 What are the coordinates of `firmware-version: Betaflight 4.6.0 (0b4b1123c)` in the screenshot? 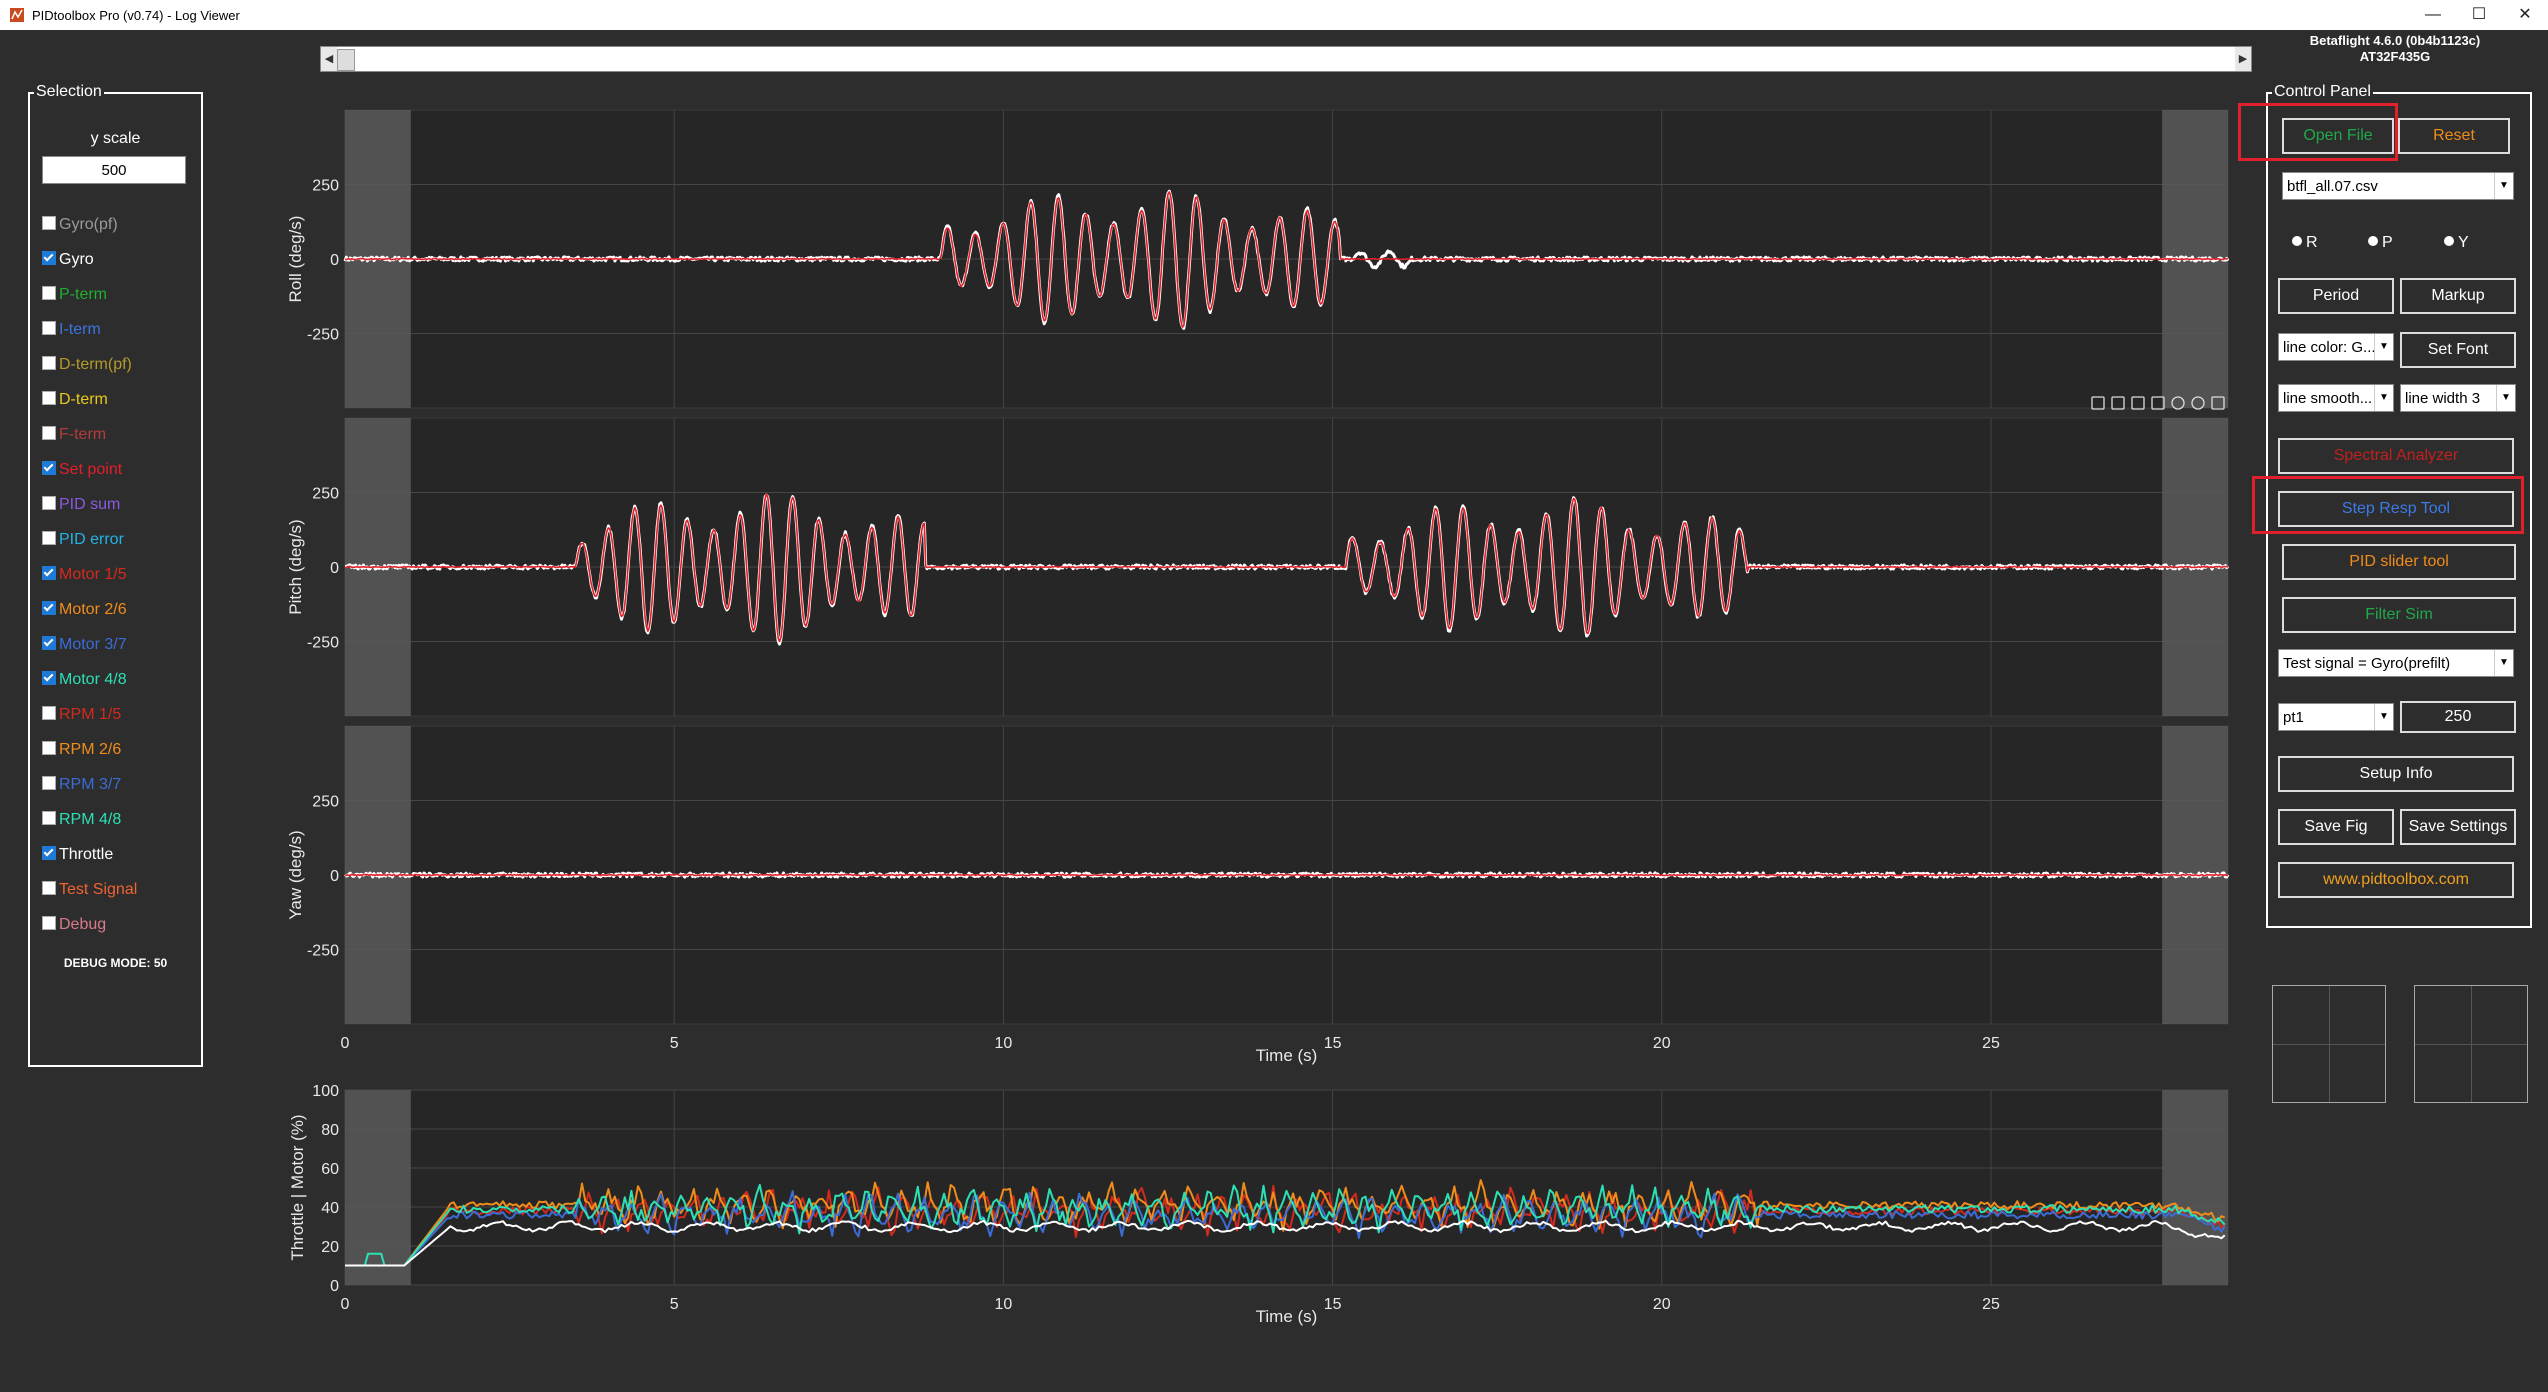 It's located at (2395, 40).